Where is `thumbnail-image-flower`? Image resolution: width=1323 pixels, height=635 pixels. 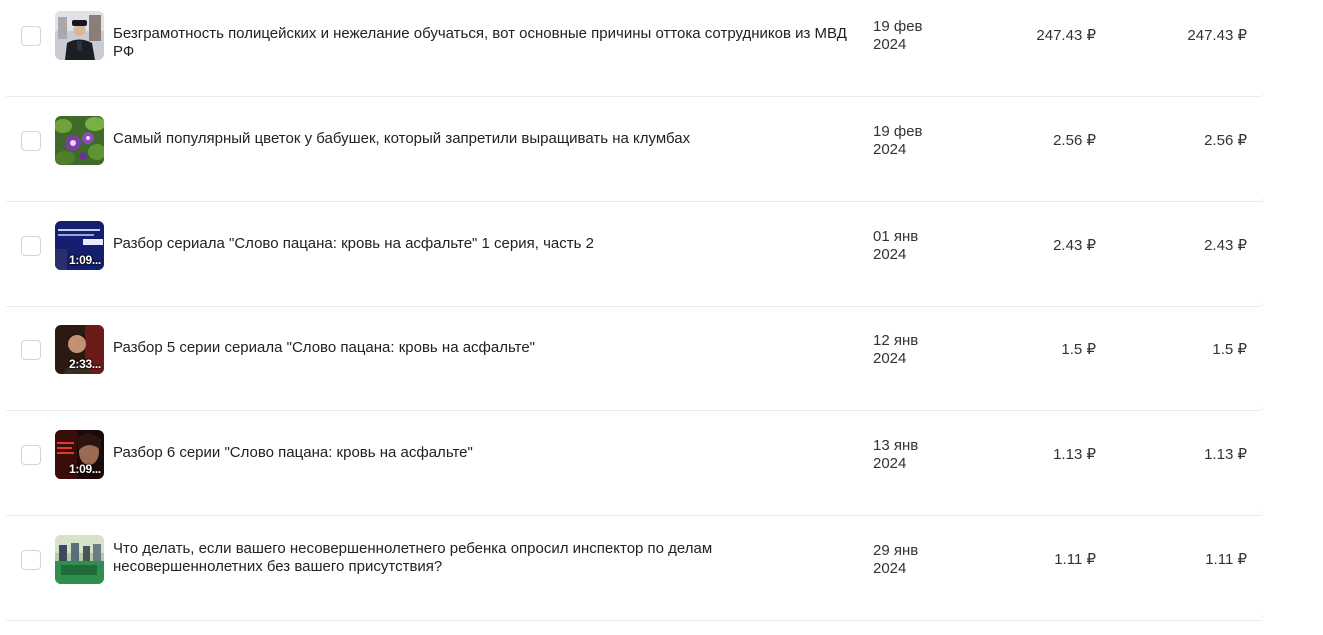
thumbnail-image-flower is located at coordinates (79, 140).